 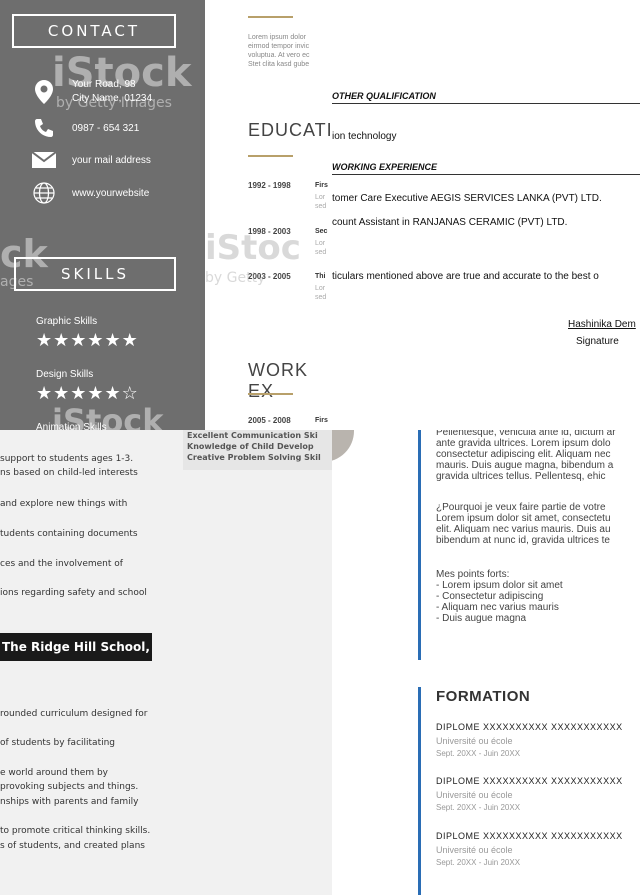 What do you see at coordinates (72, 846) in the screenshot?
I see `duty-line: s of students, and created plans` at bounding box center [72, 846].